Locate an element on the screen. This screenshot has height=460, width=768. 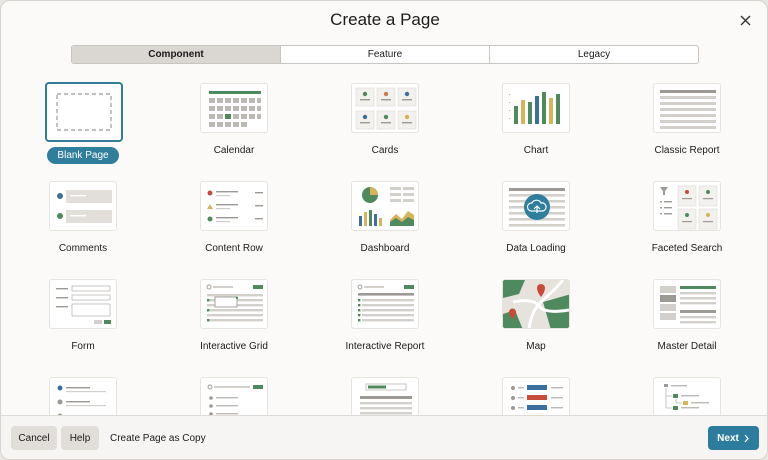
page-type-interactive-grid: Interactive Grid is located at coordinates (234, 312).